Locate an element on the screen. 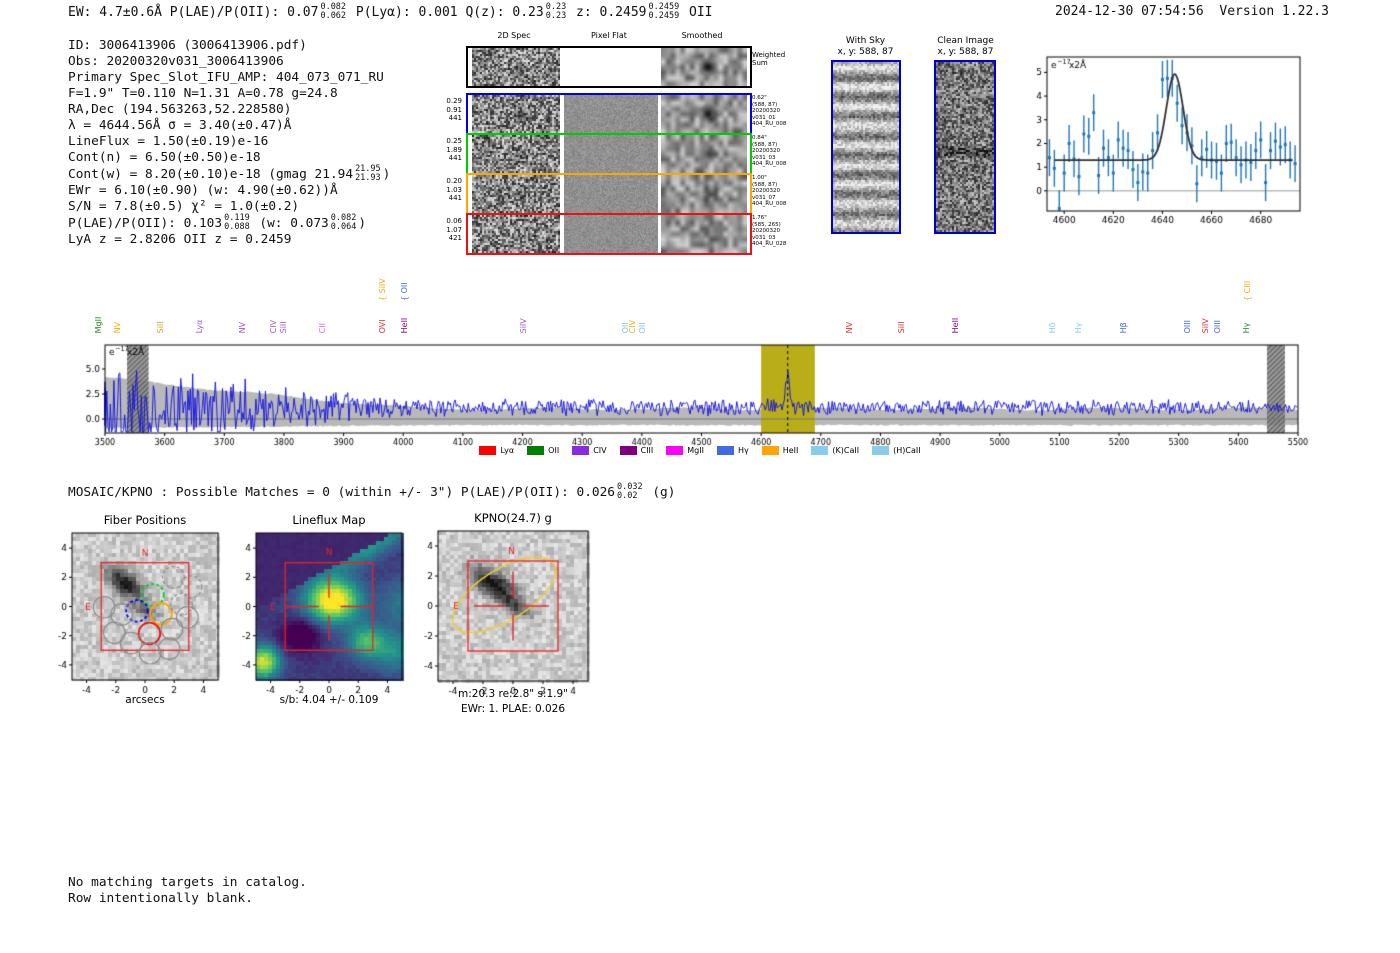 This screenshot has width=1400, height=953. fiber-positions-xlabel: arcsecs is located at coordinates (145, 700).